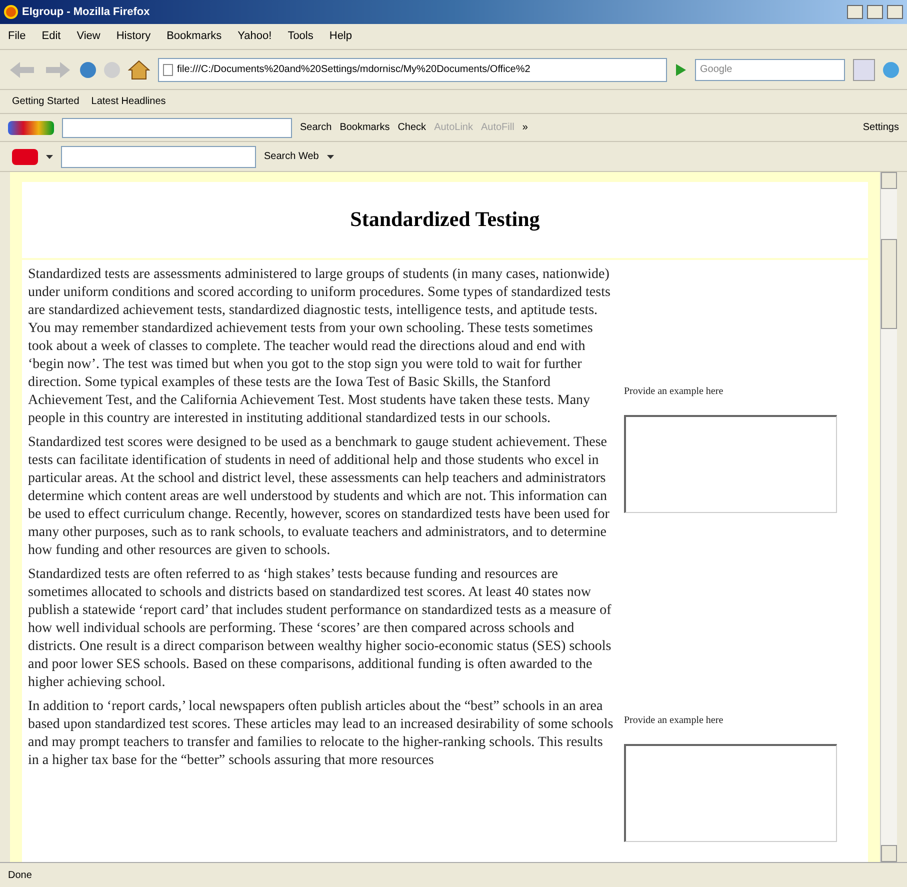 The height and width of the screenshot is (887, 907). I want to click on yahoo-search-field, so click(158, 157).